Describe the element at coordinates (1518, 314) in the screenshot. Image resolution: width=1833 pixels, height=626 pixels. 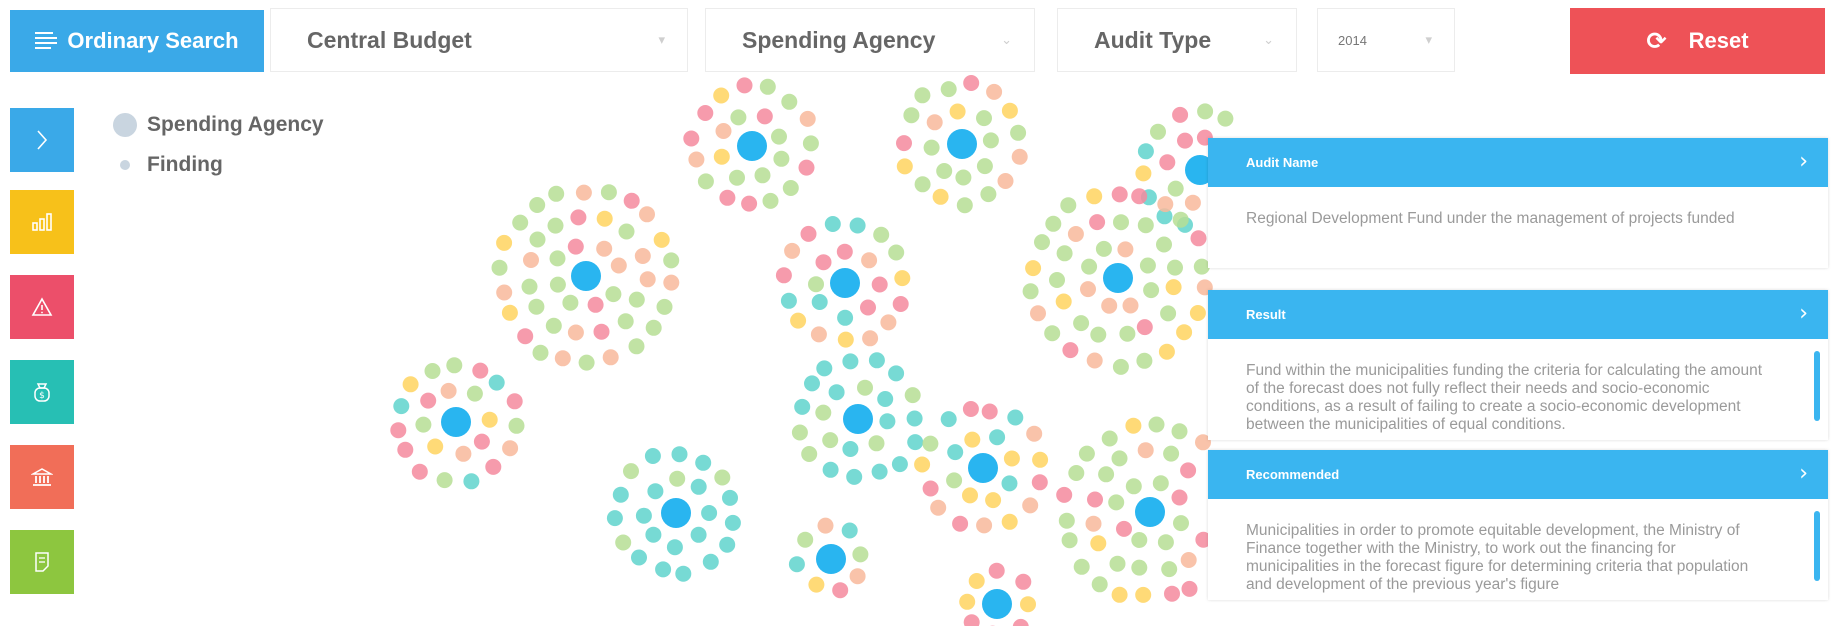
I see `result-header: Result ›` at that location.